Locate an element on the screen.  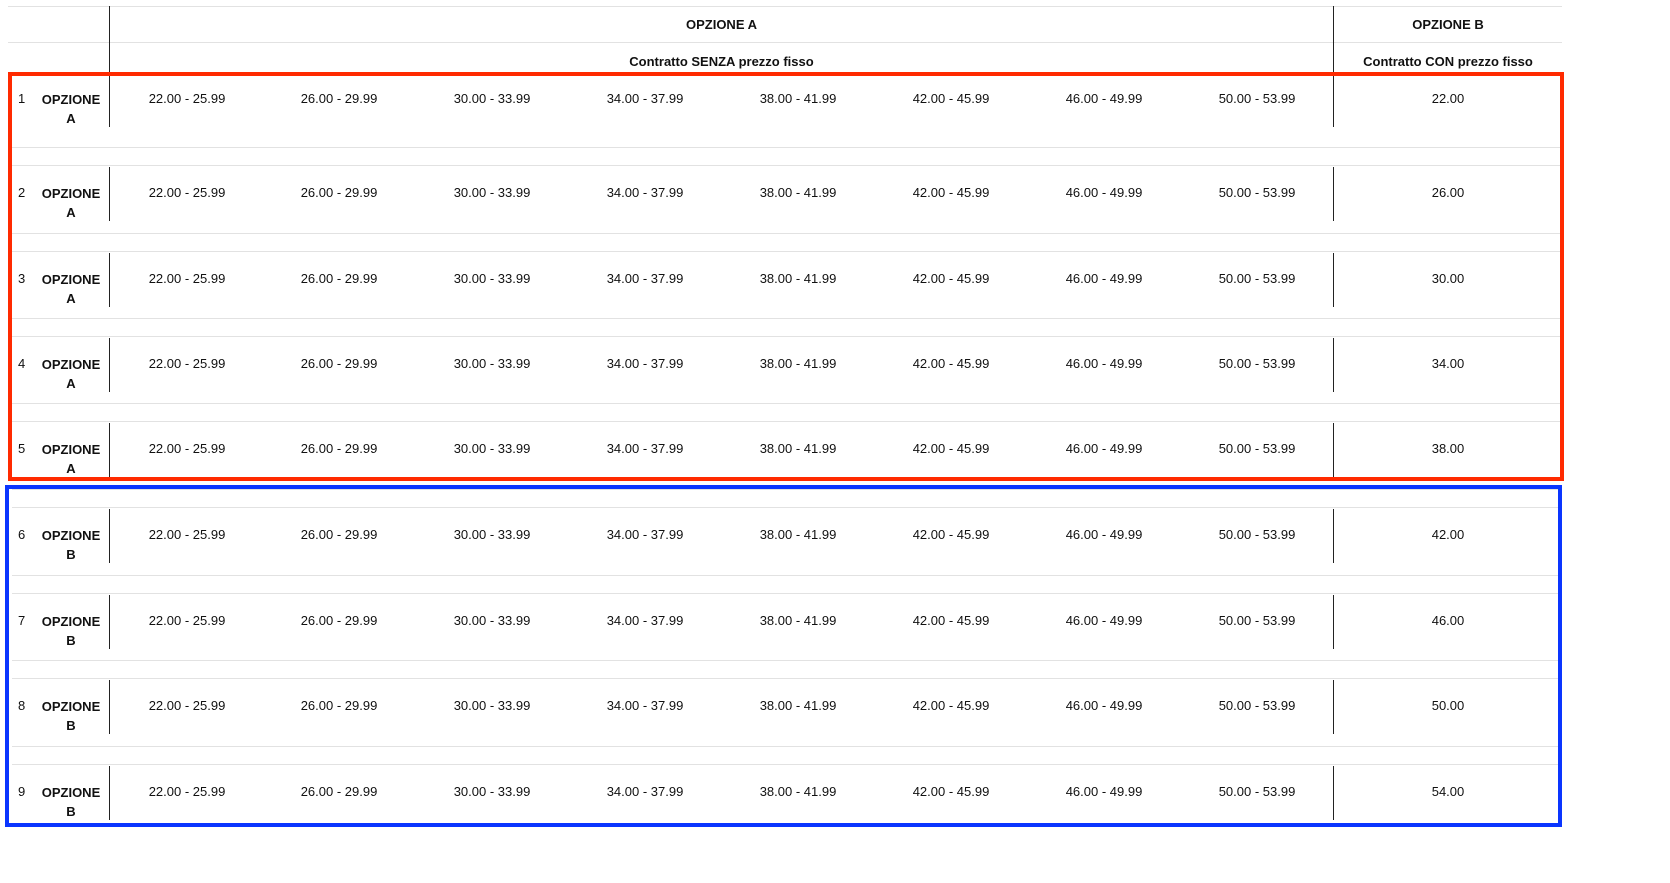
option-a-subtitle: Contratto SENZA prezzo fisso is located at coordinates (721, 61).